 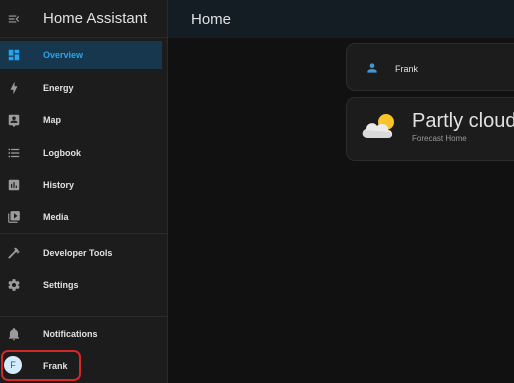 What do you see at coordinates (63, 55) in the screenshot?
I see `sidebar-item-label: Overview` at bounding box center [63, 55].